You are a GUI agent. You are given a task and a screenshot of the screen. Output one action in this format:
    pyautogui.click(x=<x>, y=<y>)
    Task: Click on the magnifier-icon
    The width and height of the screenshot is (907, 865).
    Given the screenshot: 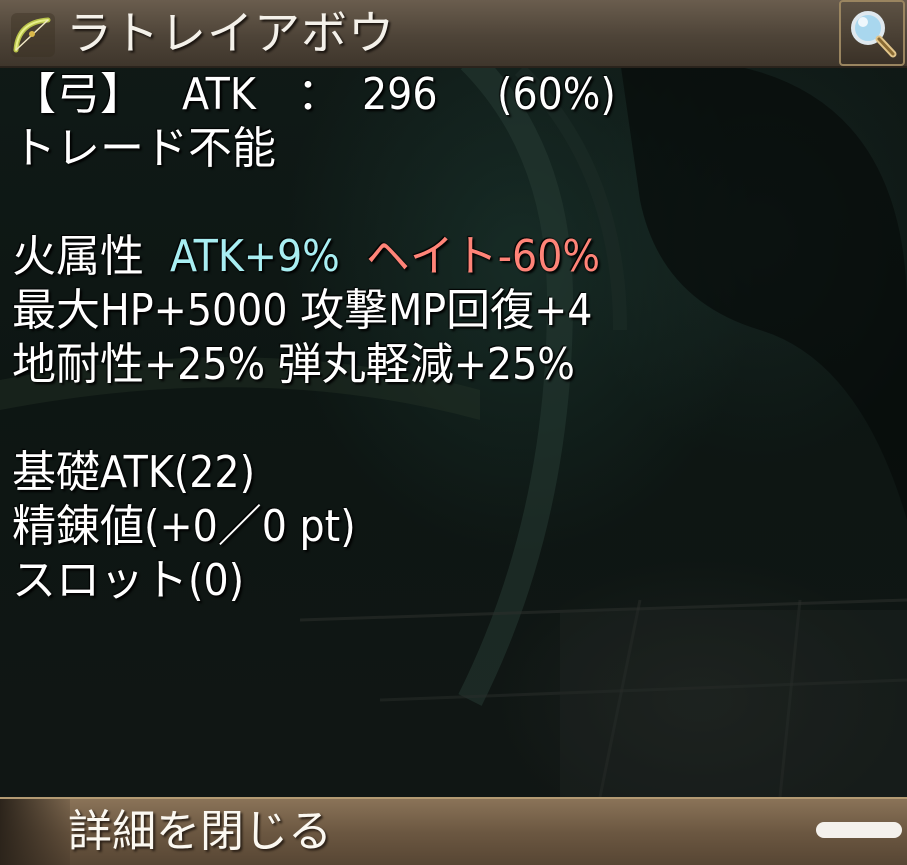 What is the action you would take?
    pyautogui.click(x=874, y=34)
    